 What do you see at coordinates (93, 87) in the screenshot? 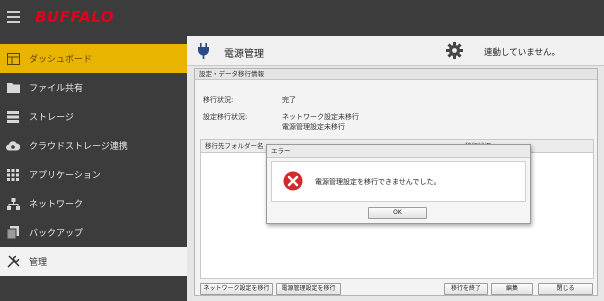
I see `sidebar-item-file-share: ファイル共有` at bounding box center [93, 87].